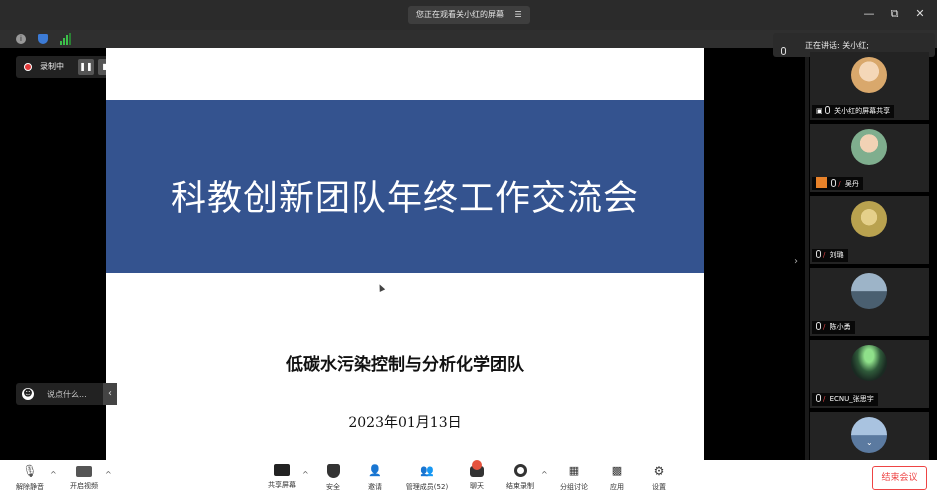 This screenshot has height=497, width=937. Describe the element at coordinates (282, 477) in the screenshot. I see `share-screen-button: 共享屏幕` at that location.